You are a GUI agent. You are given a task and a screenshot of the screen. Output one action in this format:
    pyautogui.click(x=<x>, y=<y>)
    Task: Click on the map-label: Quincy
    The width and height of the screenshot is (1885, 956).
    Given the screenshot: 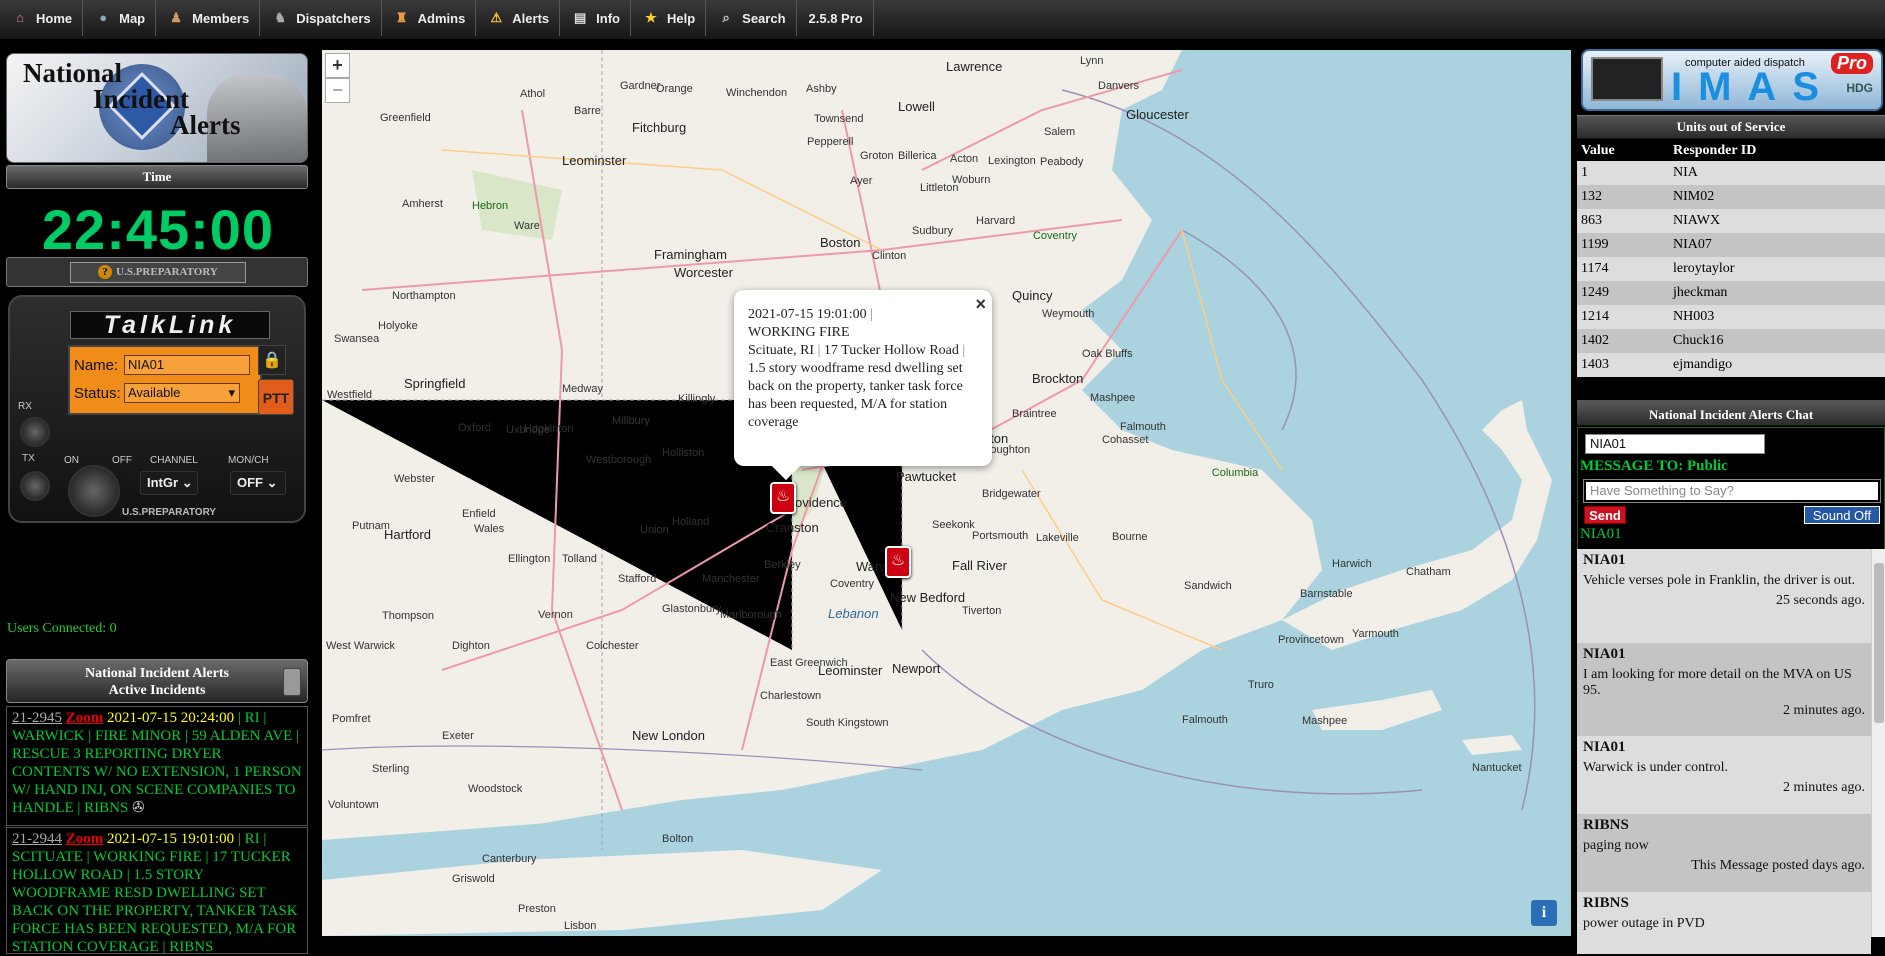 What is the action you would take?
    pyautogui.click(x=1032, y=295)
    